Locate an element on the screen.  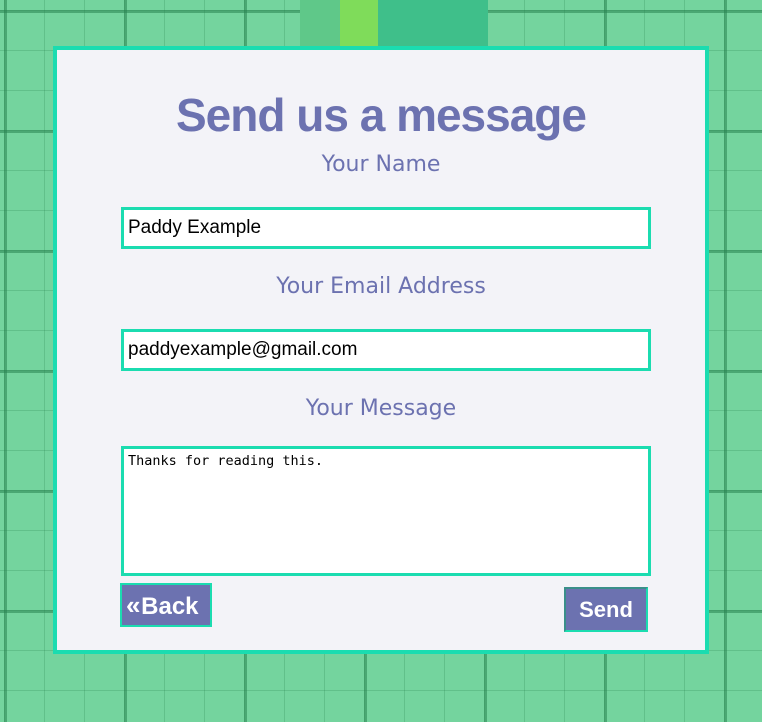
name-field is located at coordinates (386, 228).